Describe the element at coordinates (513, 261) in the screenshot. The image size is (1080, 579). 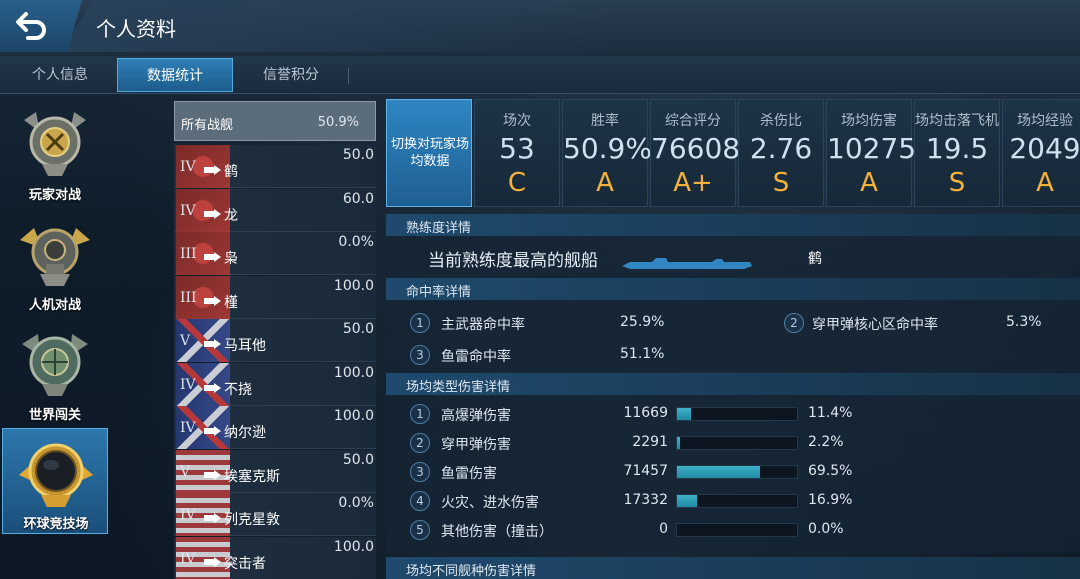
I see `mastery-label: 当前熟练度最高的舰船` at that location.